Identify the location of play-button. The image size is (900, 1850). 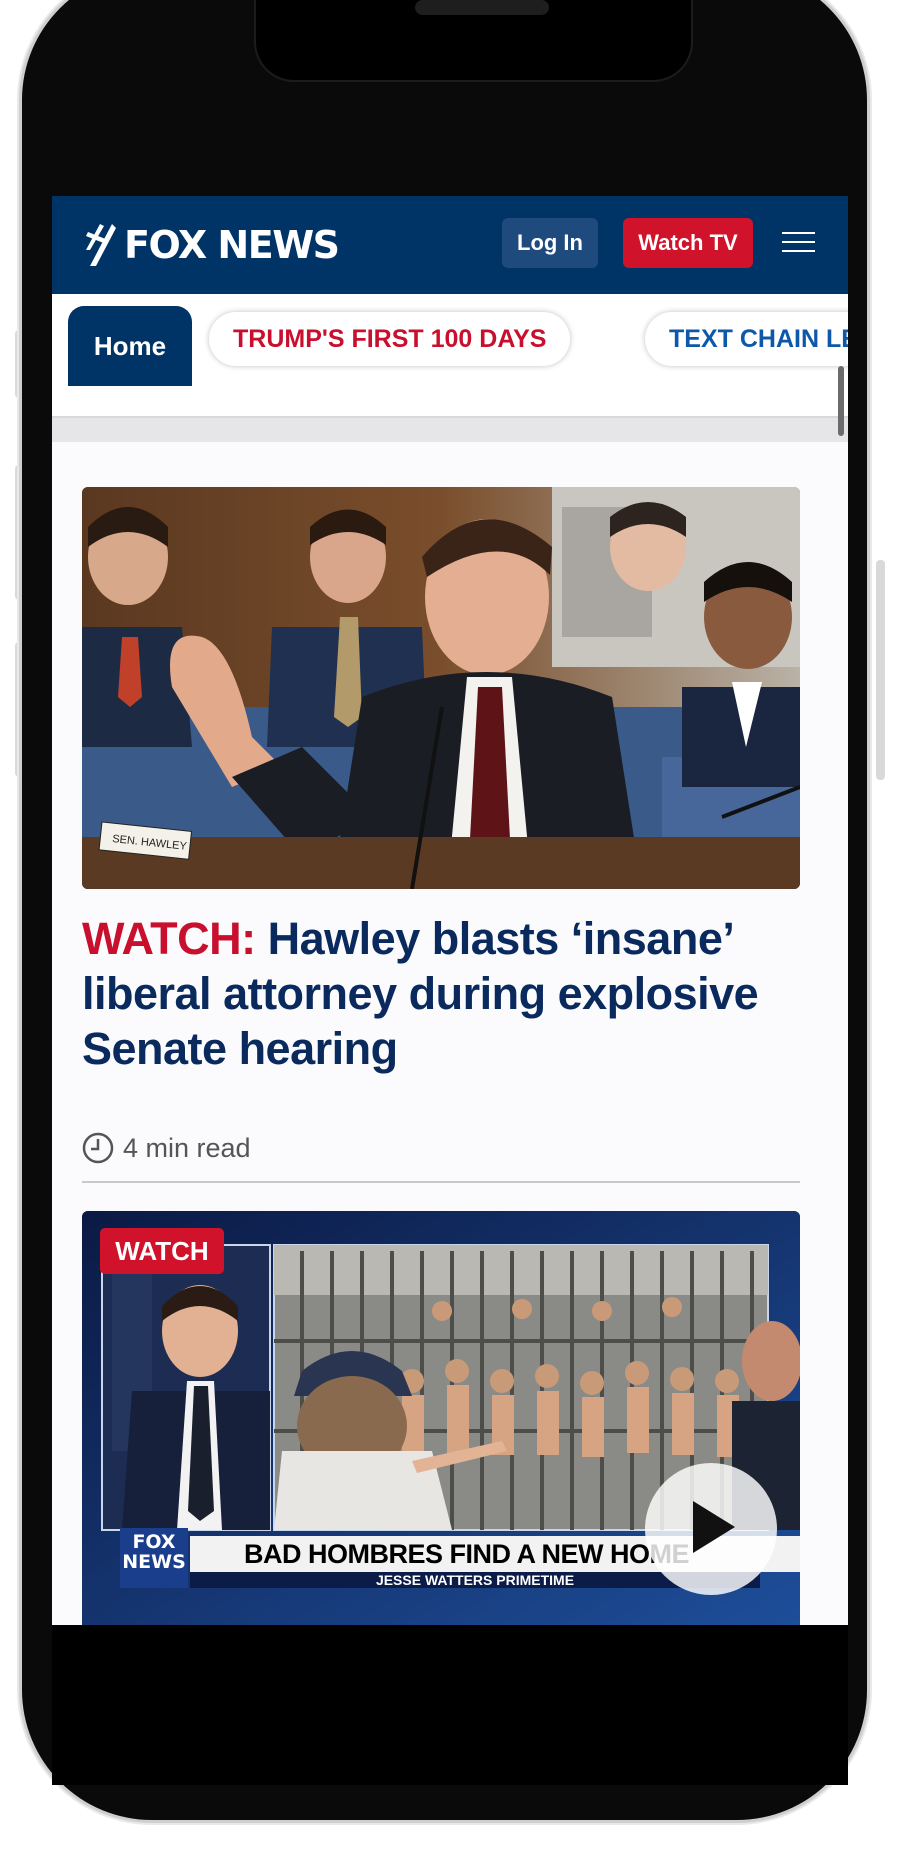
(711, 1529).